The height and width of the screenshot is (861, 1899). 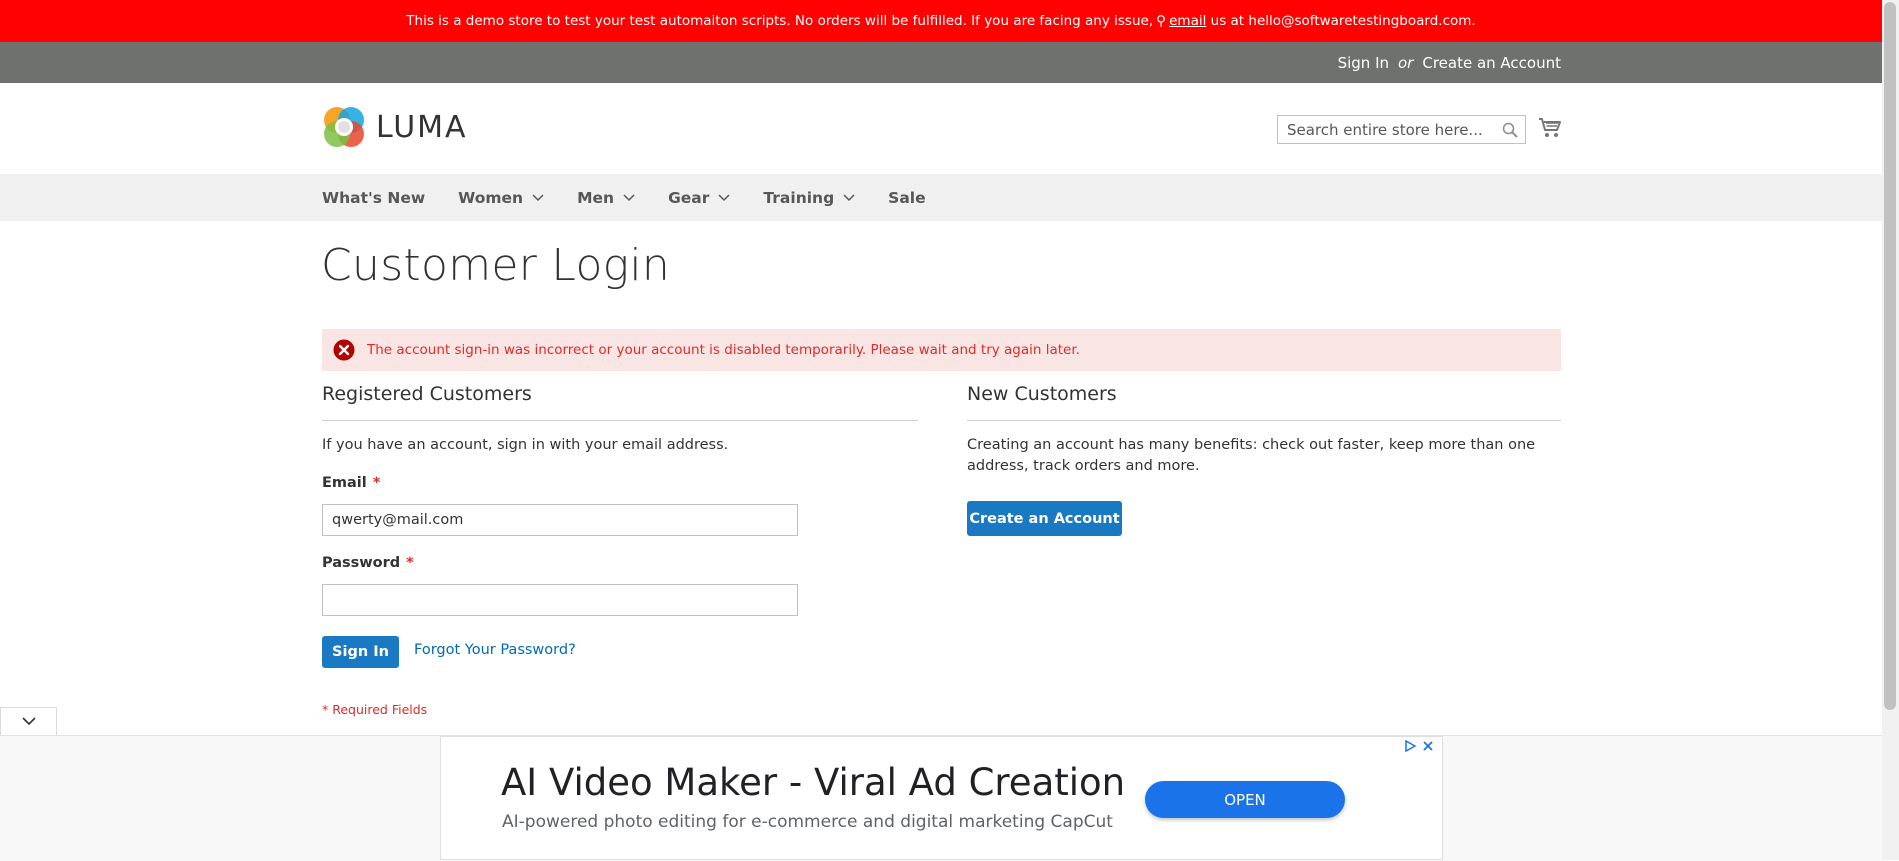 What do you see at coordinates (495, 650) in the screenshot?
I see `forgot-password-link: Forgot Your Password?` at bounding box center [495, 650].